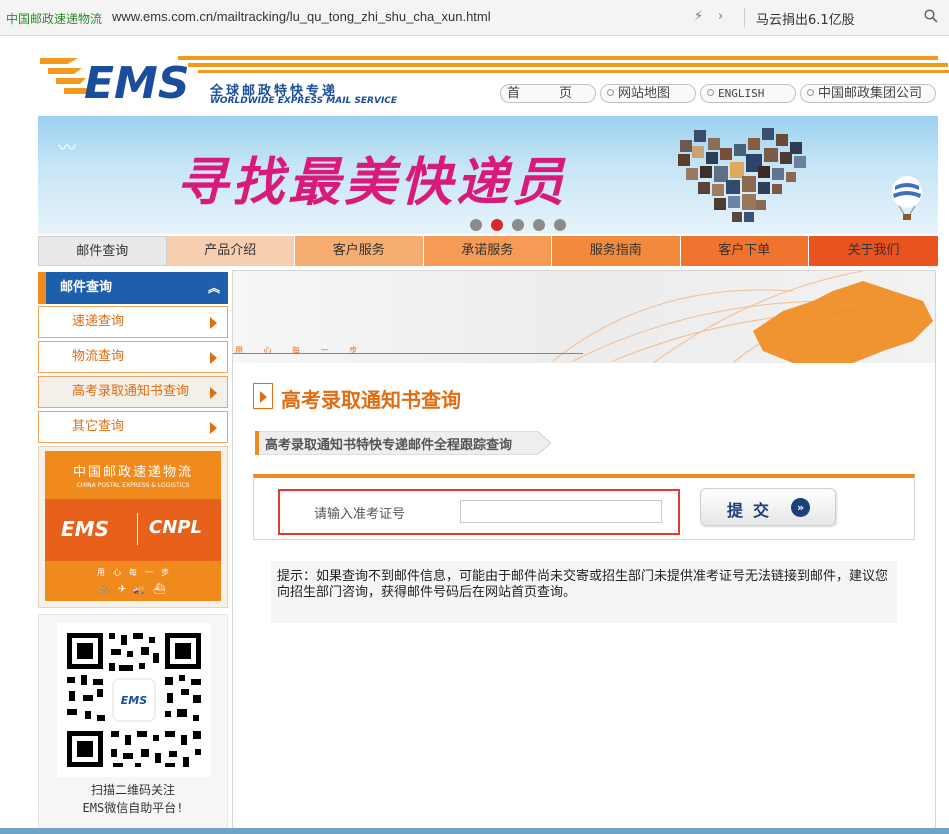 The image size is (949, 834). What do you see at coordinates (743, 317) in the screenshot?
I see `world-map-graphic` at bounding box center [743, 317].